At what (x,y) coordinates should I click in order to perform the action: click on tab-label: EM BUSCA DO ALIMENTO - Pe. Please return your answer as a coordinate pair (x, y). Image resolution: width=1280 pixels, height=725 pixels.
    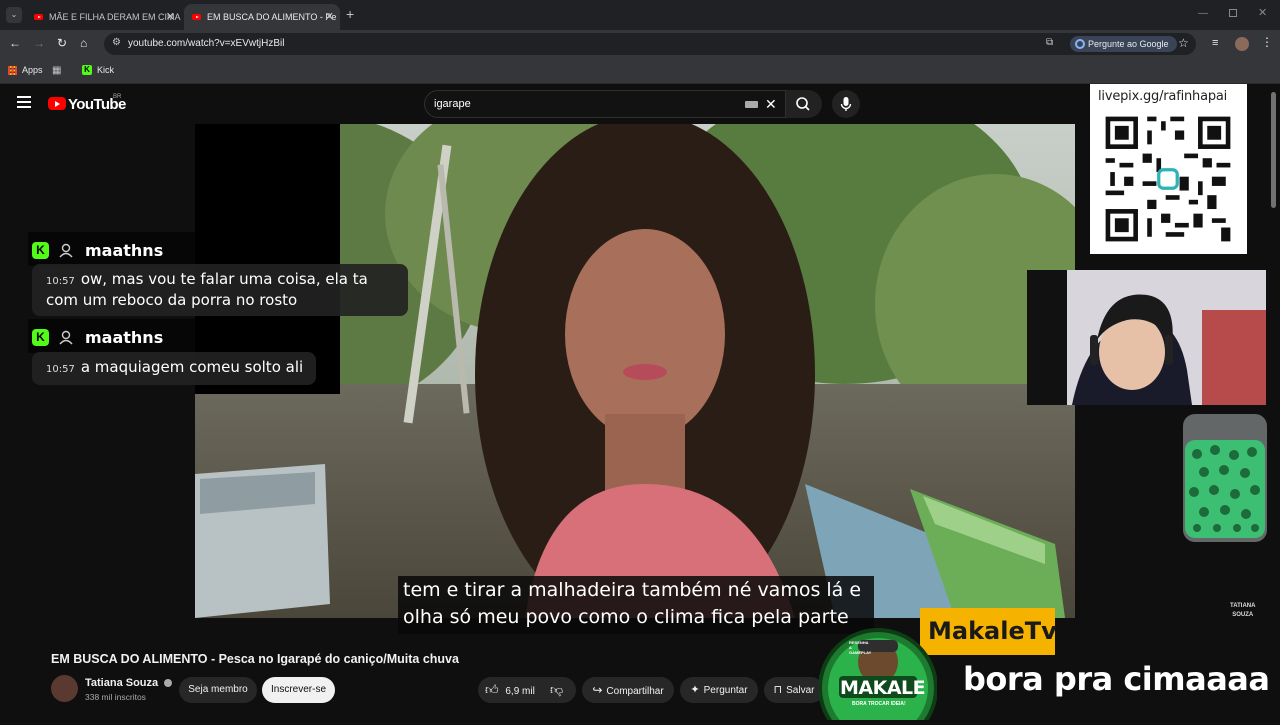
    Looking at the image, I should click on (272, 17).